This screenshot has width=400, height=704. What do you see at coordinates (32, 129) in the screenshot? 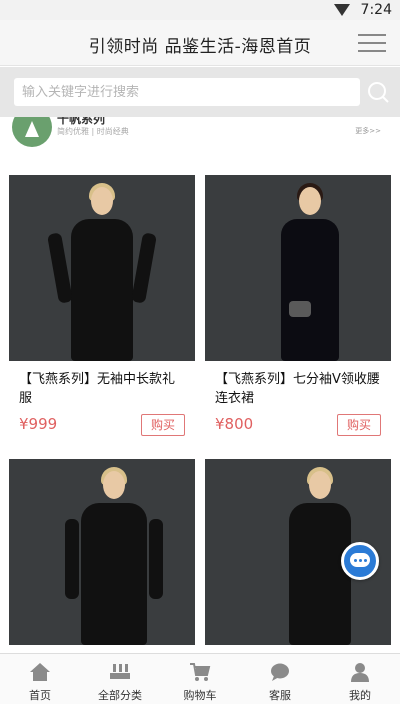
I see `dress-icon` at bounding box center [32, 129].